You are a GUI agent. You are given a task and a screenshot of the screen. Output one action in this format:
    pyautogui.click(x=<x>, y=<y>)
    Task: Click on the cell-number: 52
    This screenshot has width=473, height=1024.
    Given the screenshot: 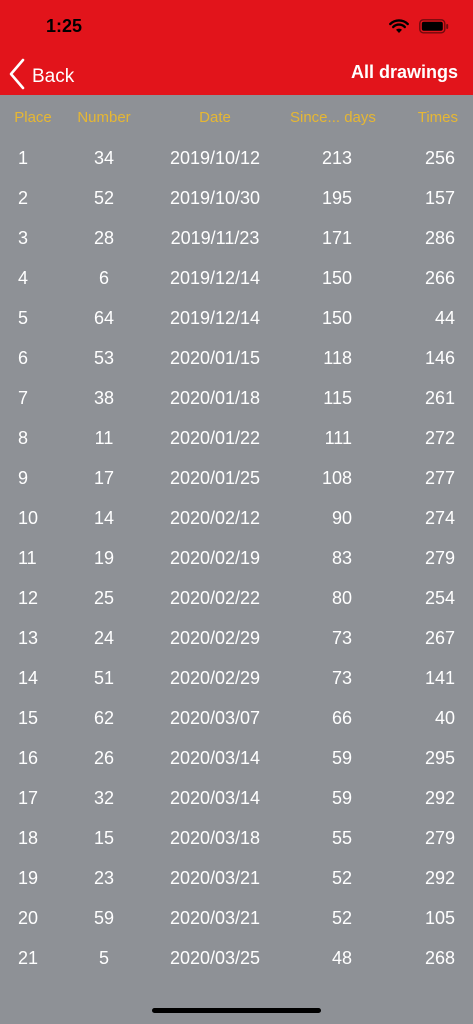 What is the action you would take?
    pyautogui.click(x=104, y=197)
    